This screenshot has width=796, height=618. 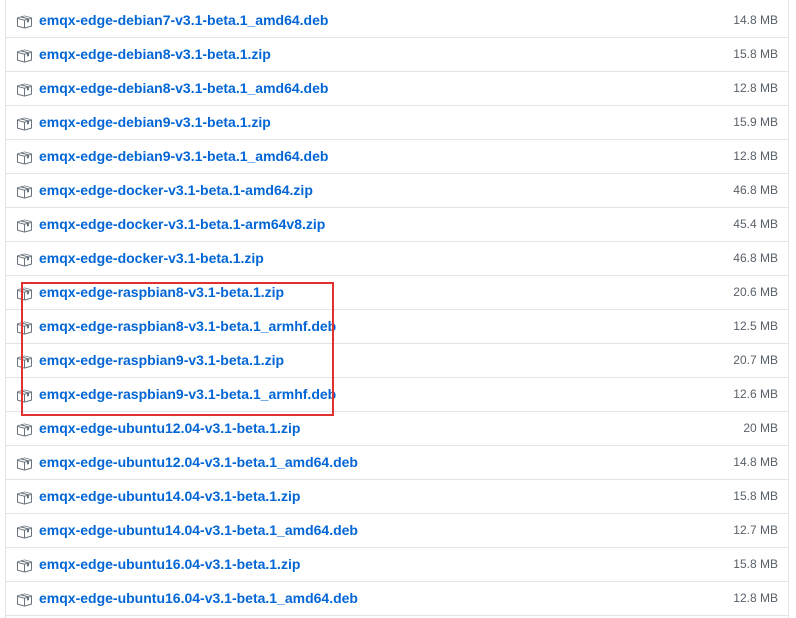 I want to click on asset-size: 20 MB, so click(x=760, y=428).